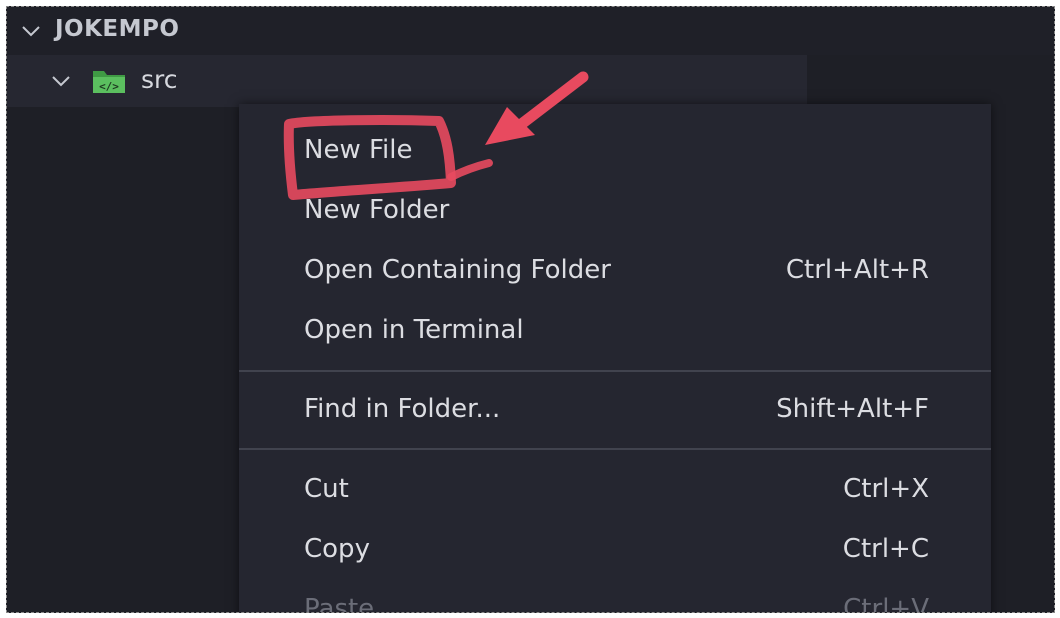 The width and height of the screenshot is (1060, 618). I want to click on menu-item-label: New Folder, so click(377, 210).